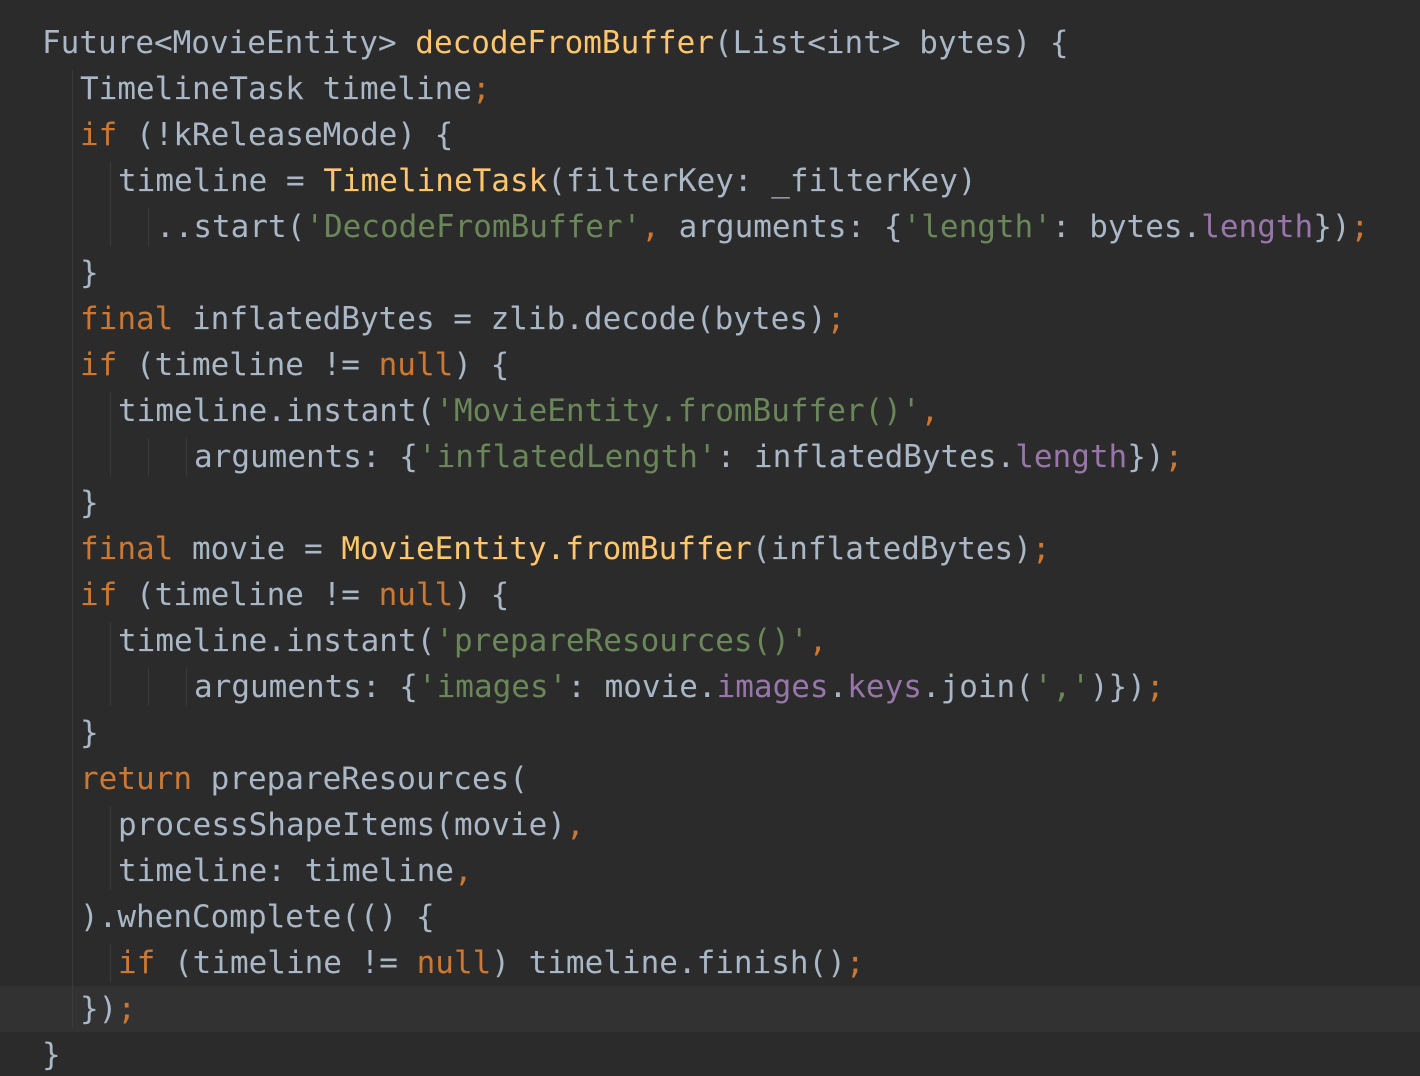 The height and width of the screenshot is (1076, 1420). Describe the element at coordinates (221, 181) in the screenshot. I see `code-token: timeline =` at that location.